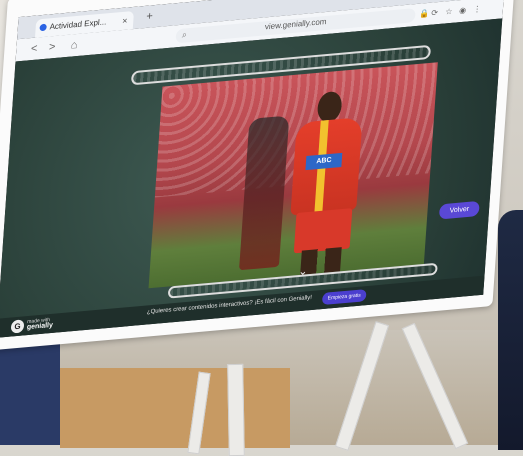 The width and height of the screenshot is (523, 456). Describe the element at coordinates (424, 14) in the screenshot. I see `lock-icon: 🔒` at that location.